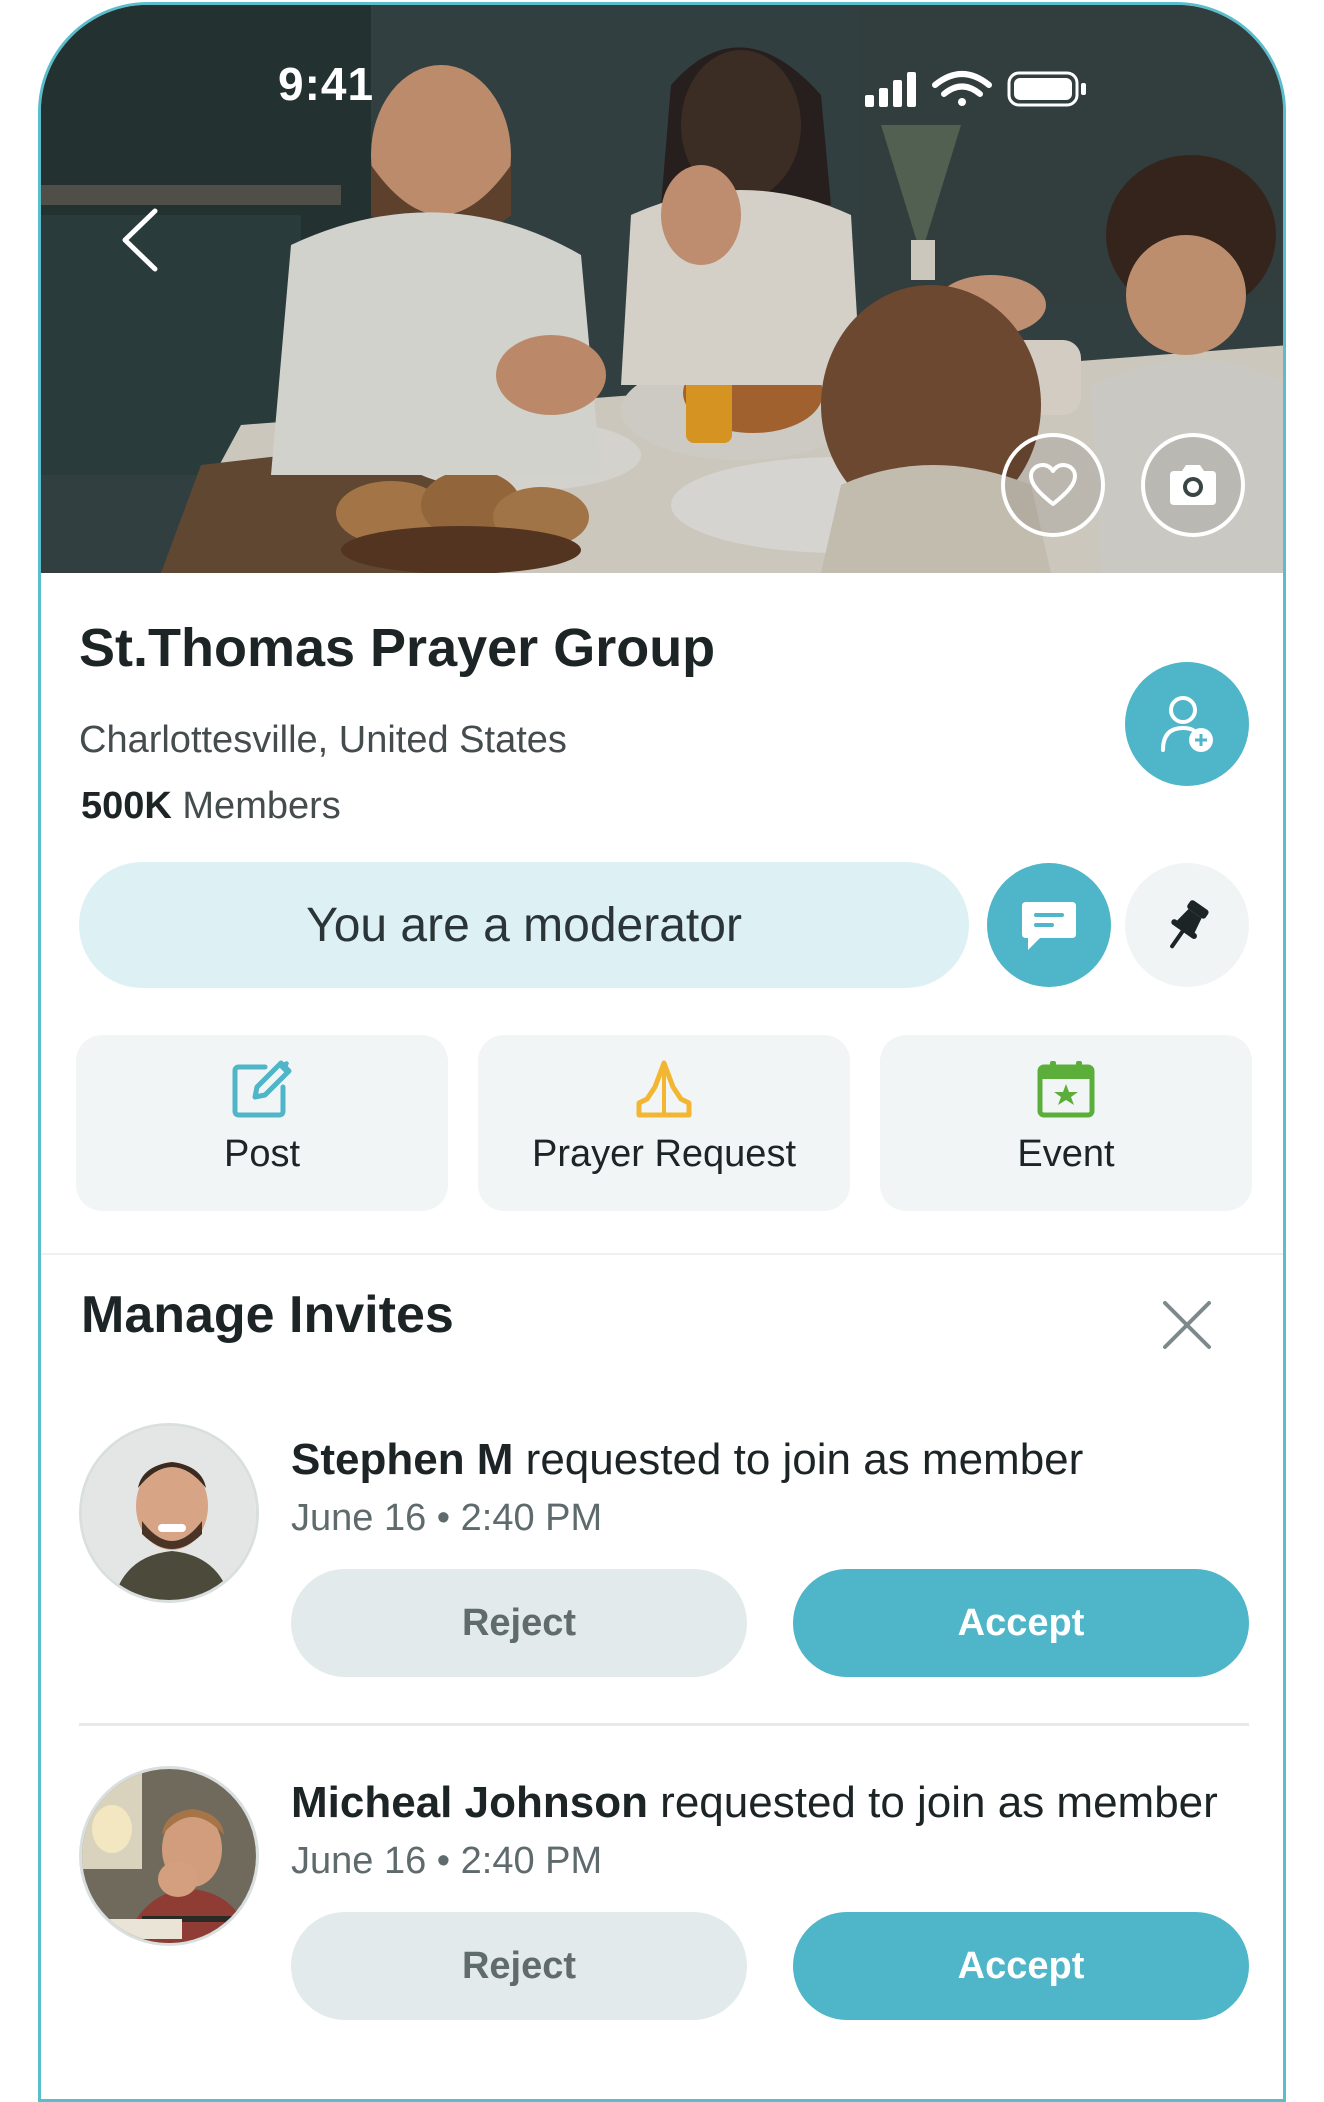 The image size is (1324, 2102). I want to click on add-member-button, so click(1187, 724).